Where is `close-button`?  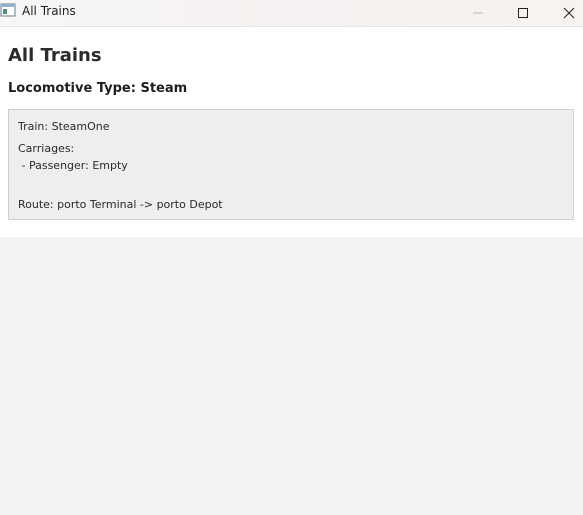
close-button is located at coordinates (564, 13).